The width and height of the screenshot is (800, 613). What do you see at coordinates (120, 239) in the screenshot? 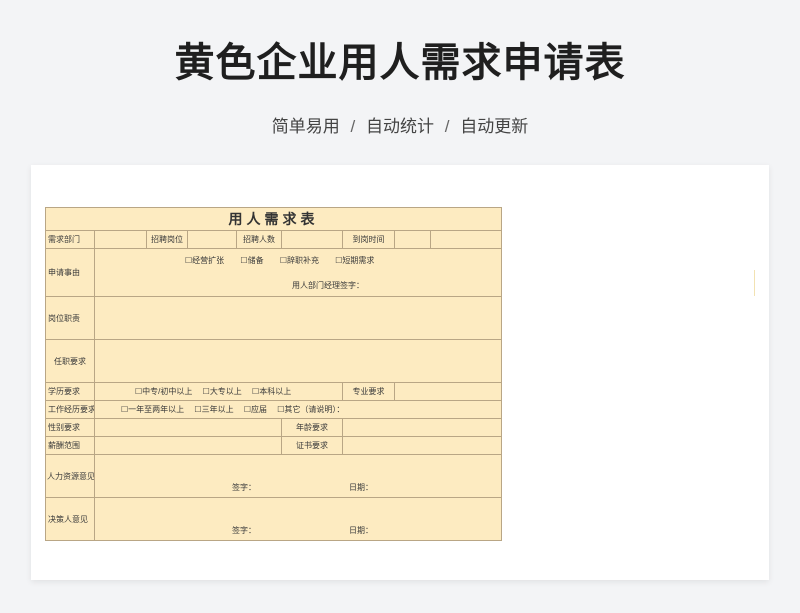
I see `dept-value` at bounding box center [120, 239].